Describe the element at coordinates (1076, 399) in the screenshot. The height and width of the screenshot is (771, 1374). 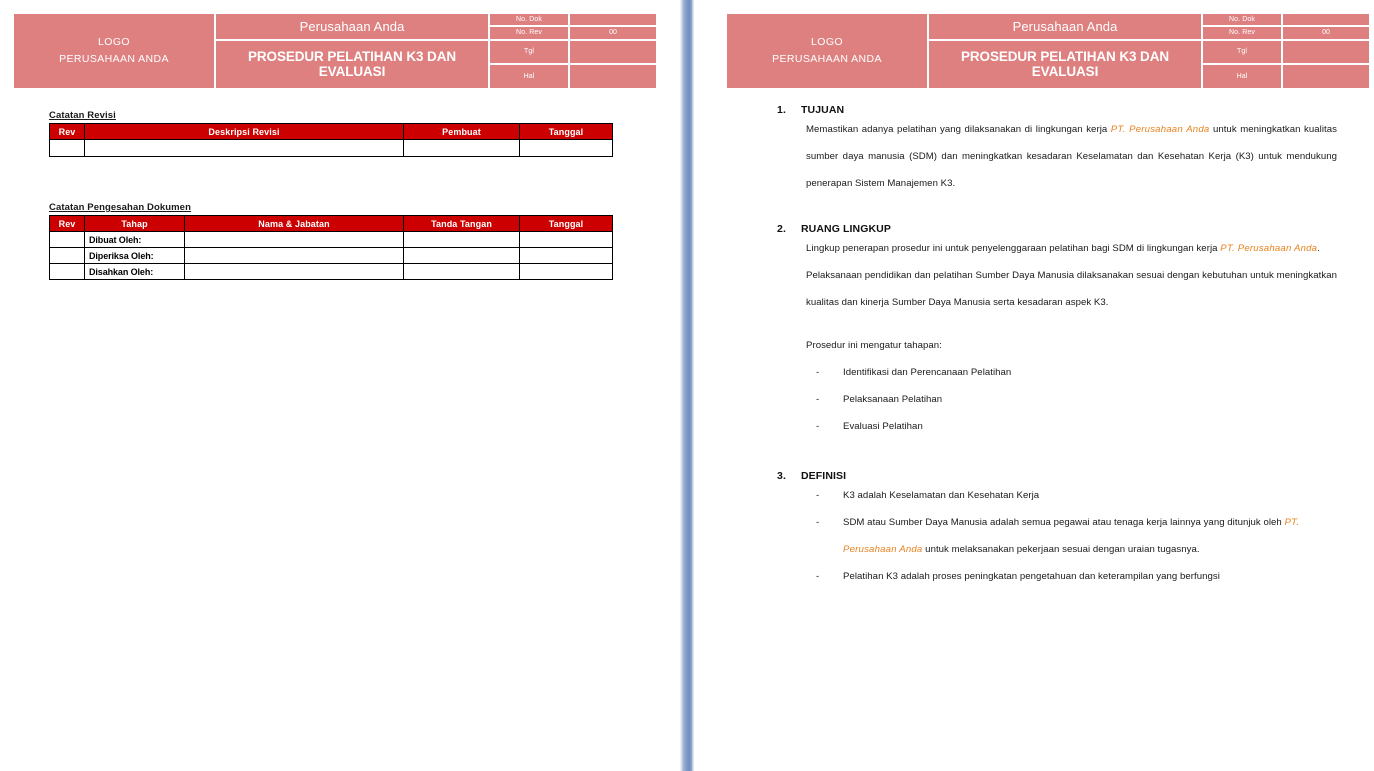
I see `list-item: - Pelaksanaan Pelatihan` at that location.